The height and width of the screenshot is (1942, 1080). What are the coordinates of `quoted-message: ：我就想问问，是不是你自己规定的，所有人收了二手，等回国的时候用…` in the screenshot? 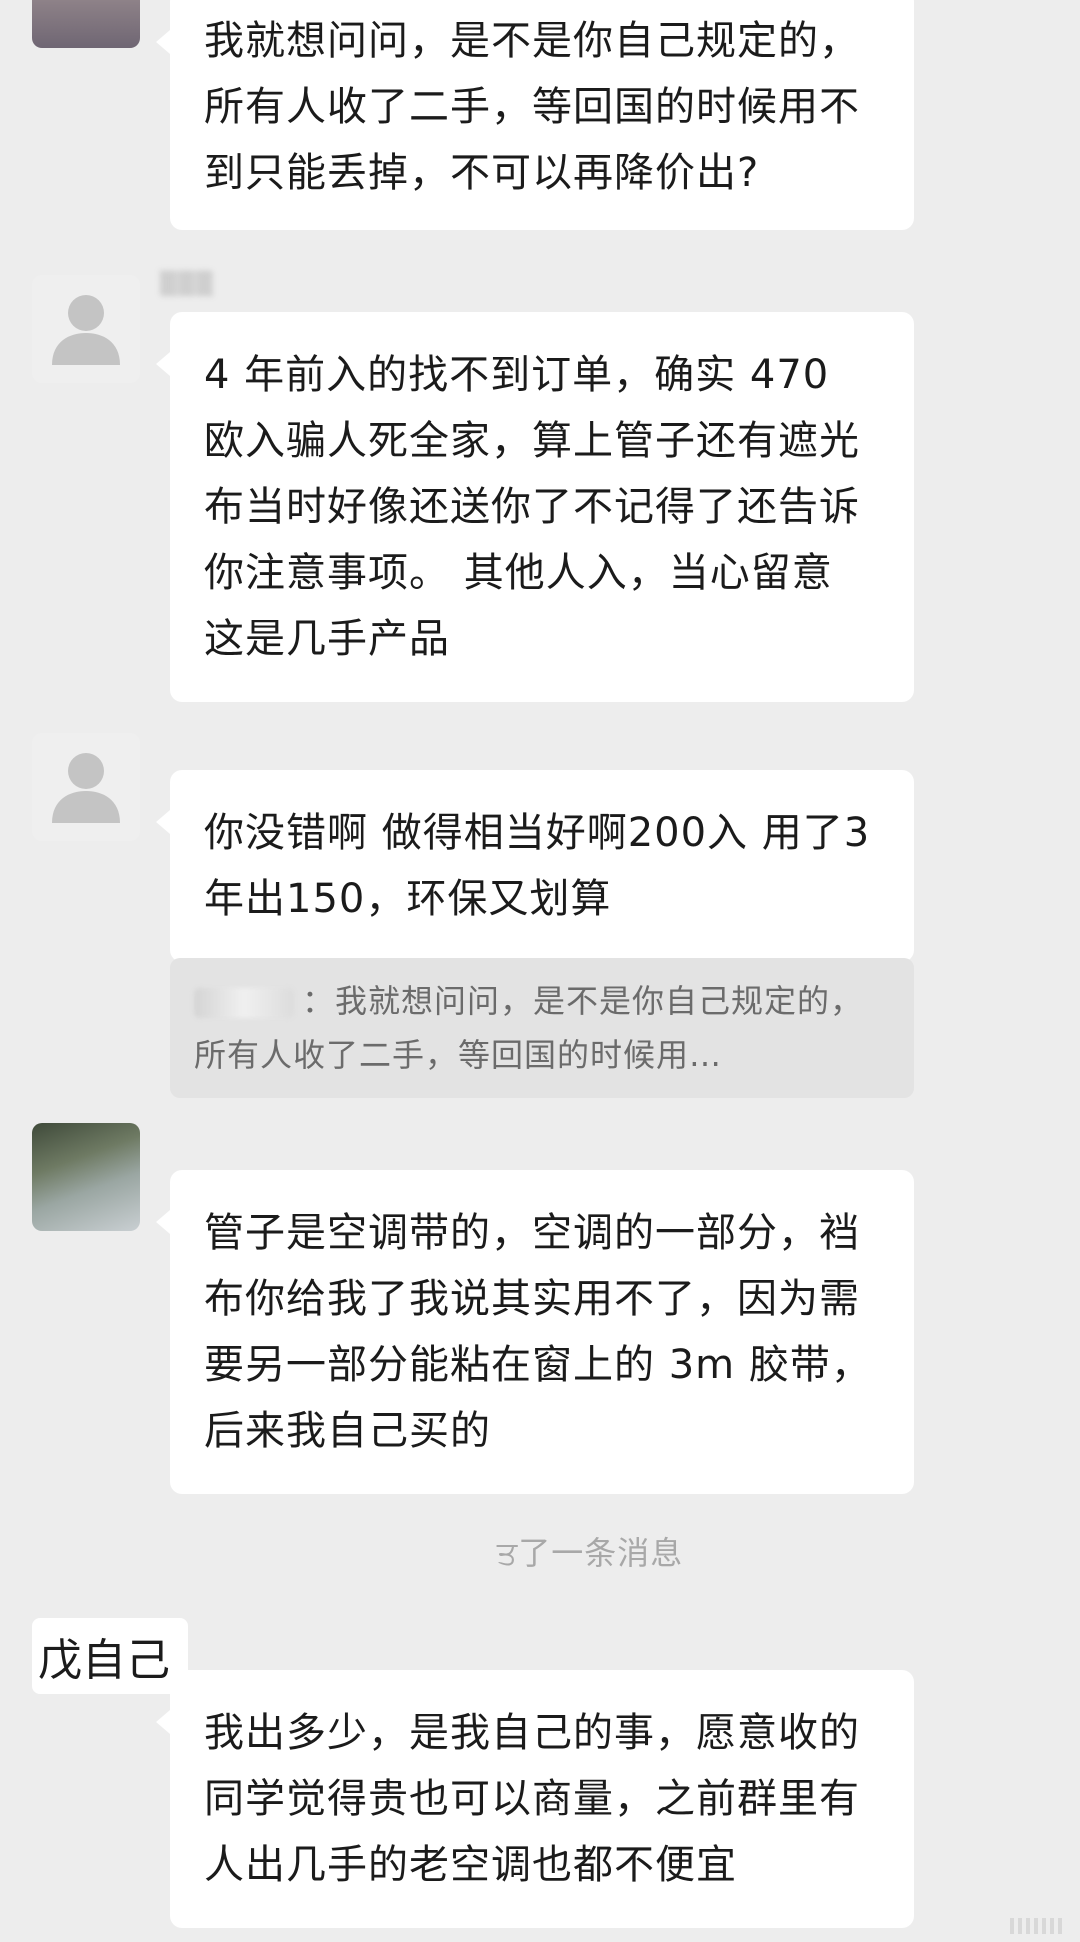 It's located at (542, 1028).